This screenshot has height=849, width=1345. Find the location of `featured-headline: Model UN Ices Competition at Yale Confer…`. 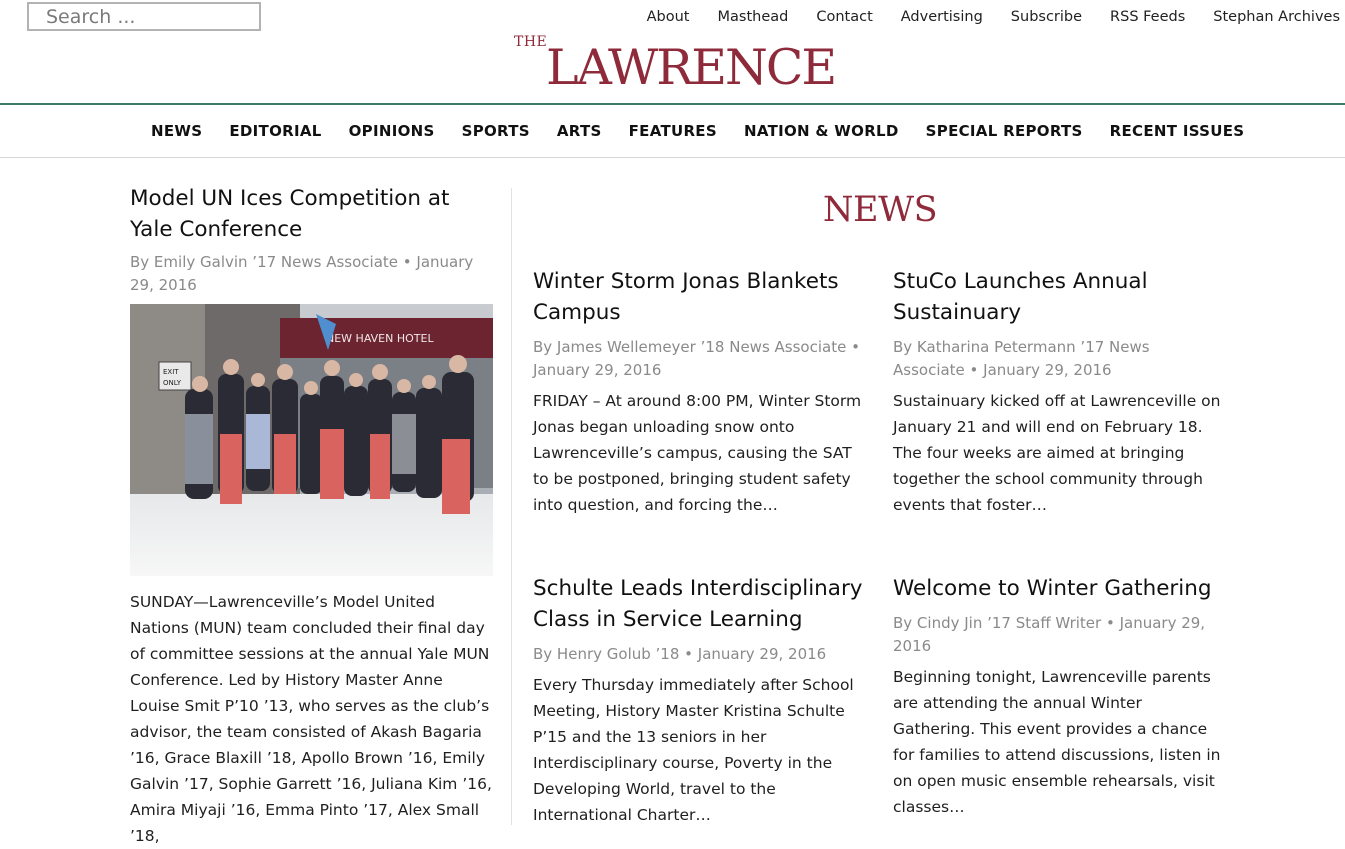

featured-headline: Model UN Ices Competition at Yale Confer… is located at coordinates (312, 214).